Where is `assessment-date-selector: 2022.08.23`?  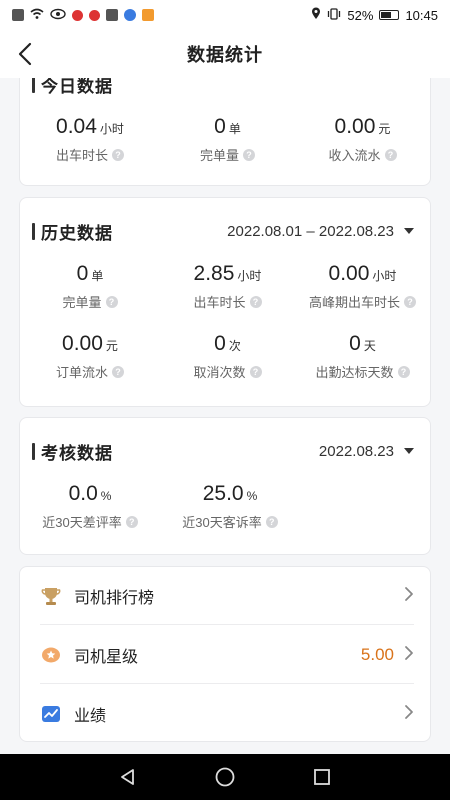
assessment-date-selector: 2022.08.23 is located at coordinates (366, 451).